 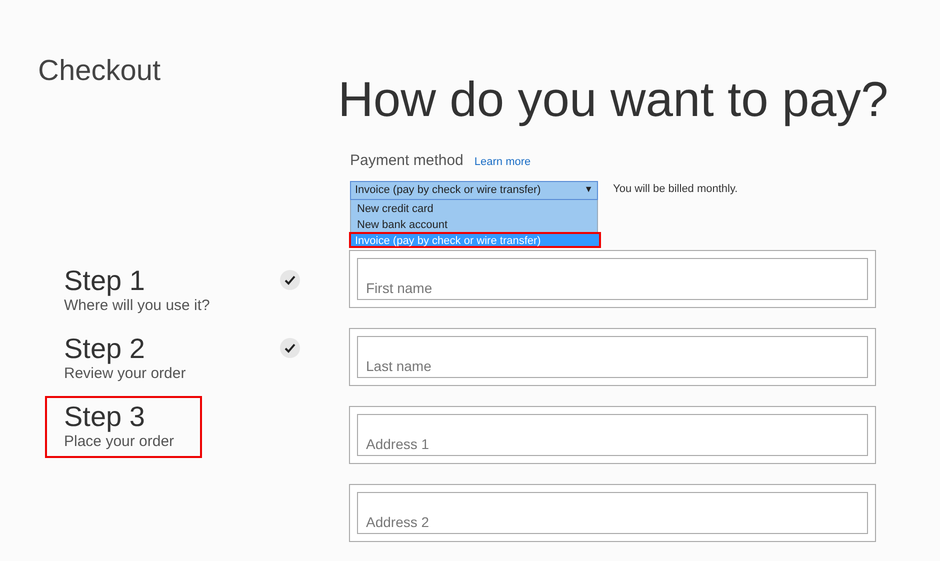 I want to click on page-heading: How do you want to pay?, so click(x=613, y=100).